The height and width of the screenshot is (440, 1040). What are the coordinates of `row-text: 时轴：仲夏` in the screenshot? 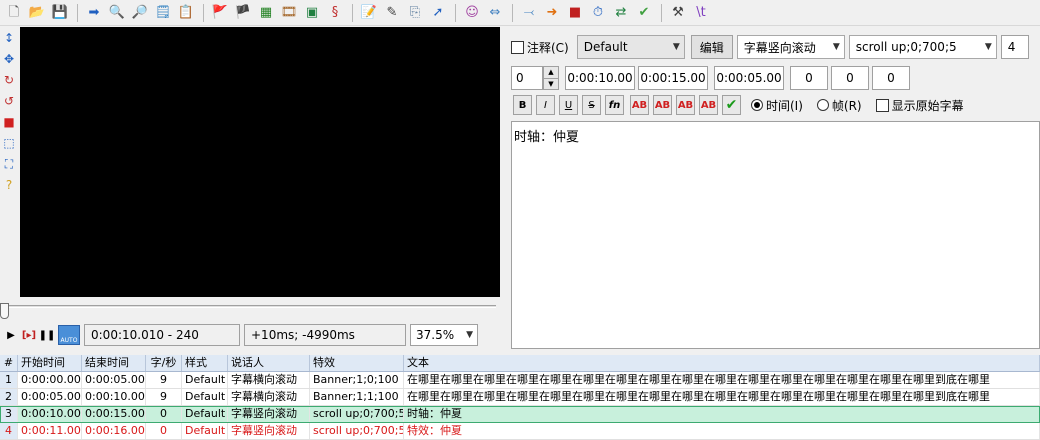 It's located at (722, 414).